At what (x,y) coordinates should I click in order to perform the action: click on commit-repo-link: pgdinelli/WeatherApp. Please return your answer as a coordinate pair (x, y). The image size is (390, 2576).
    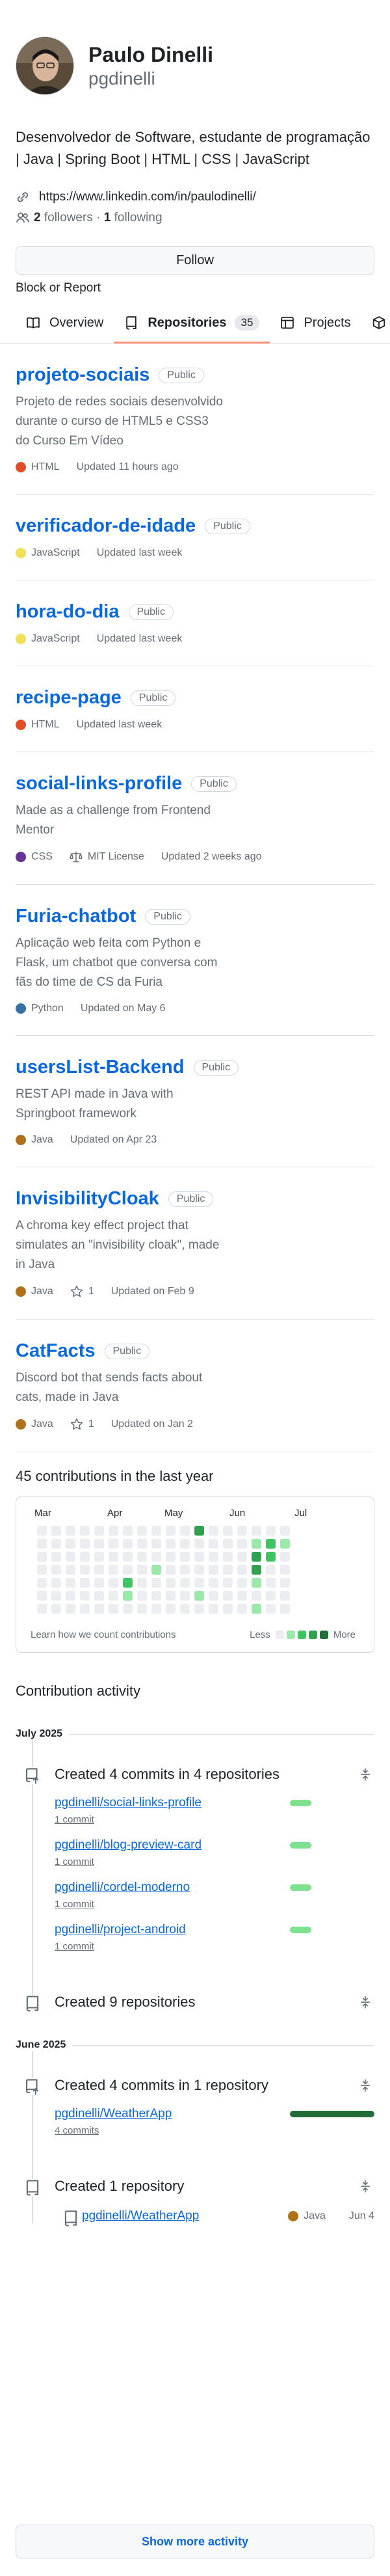
    Looking at the image, I should click on (113, 2114).